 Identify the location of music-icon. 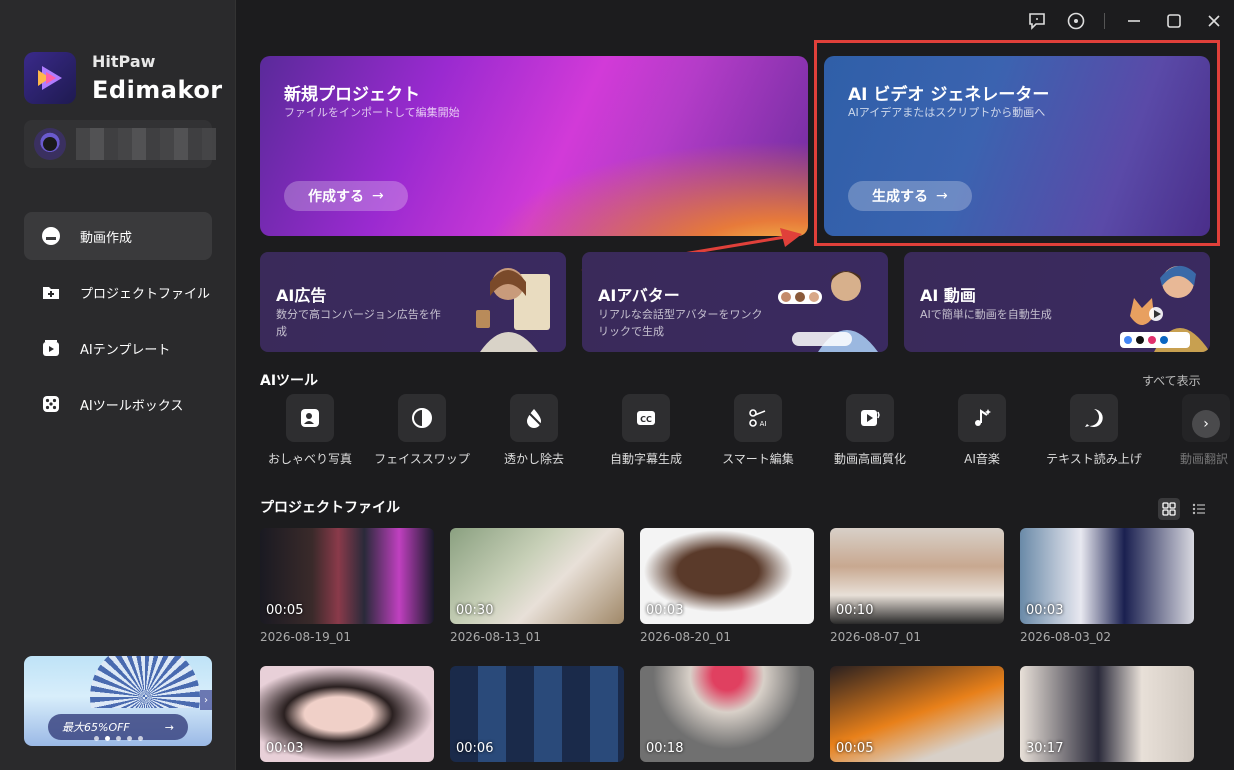
(982, 418).